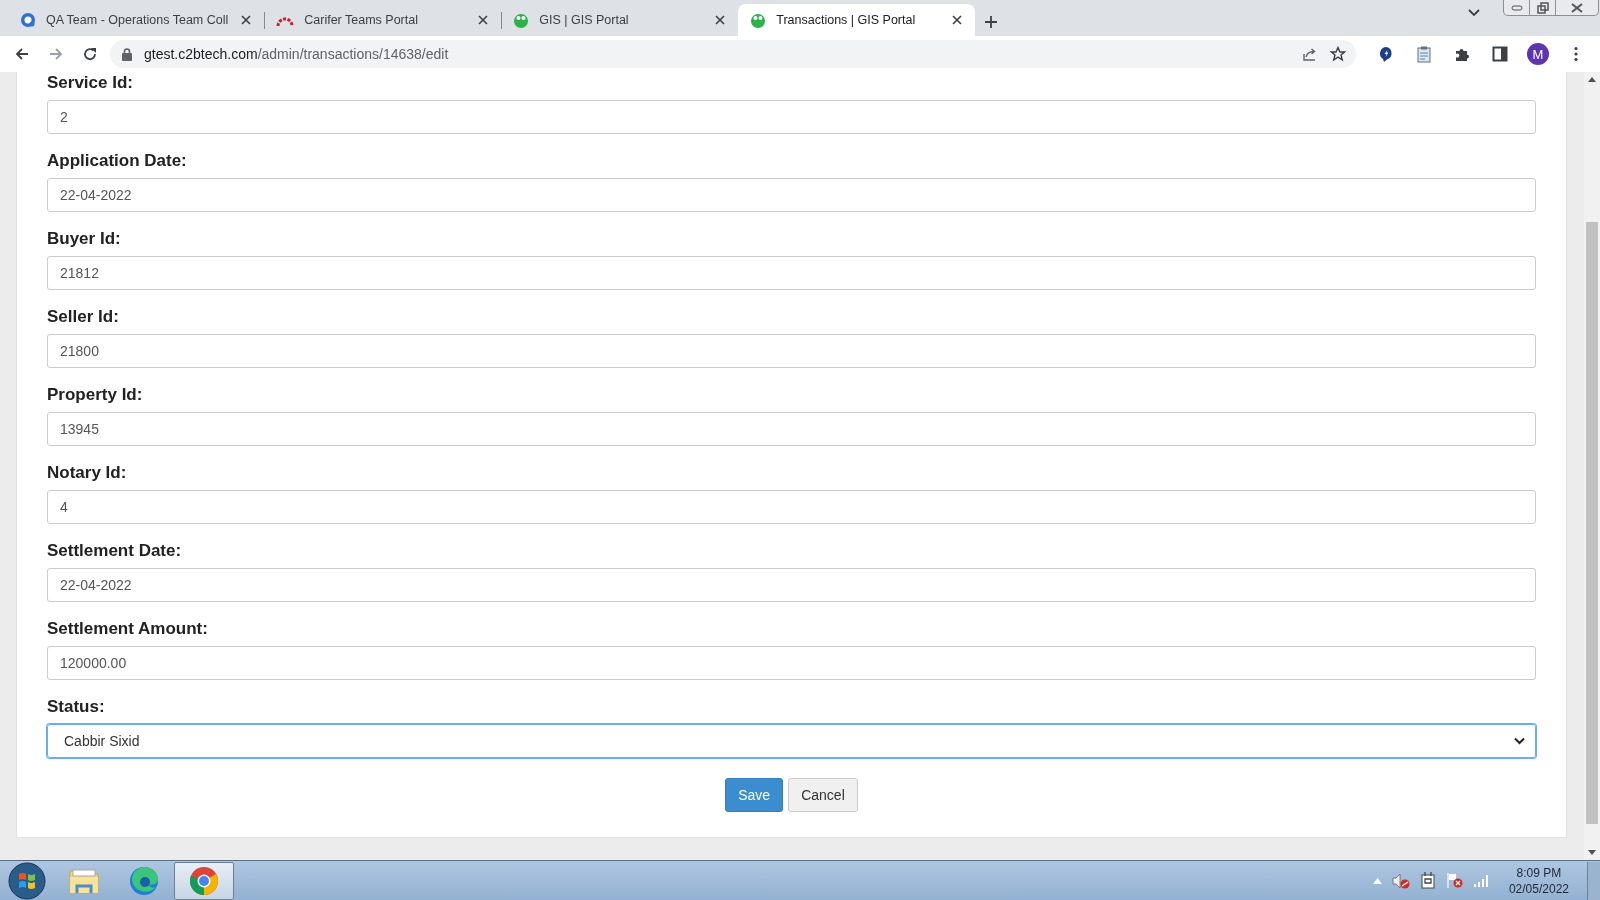 Image resolution: width=1600 pixels, height=900 pixels. Describe the element at coordinates (1474, 13) in the screenshot. I see `tab-search-icon` at that location.